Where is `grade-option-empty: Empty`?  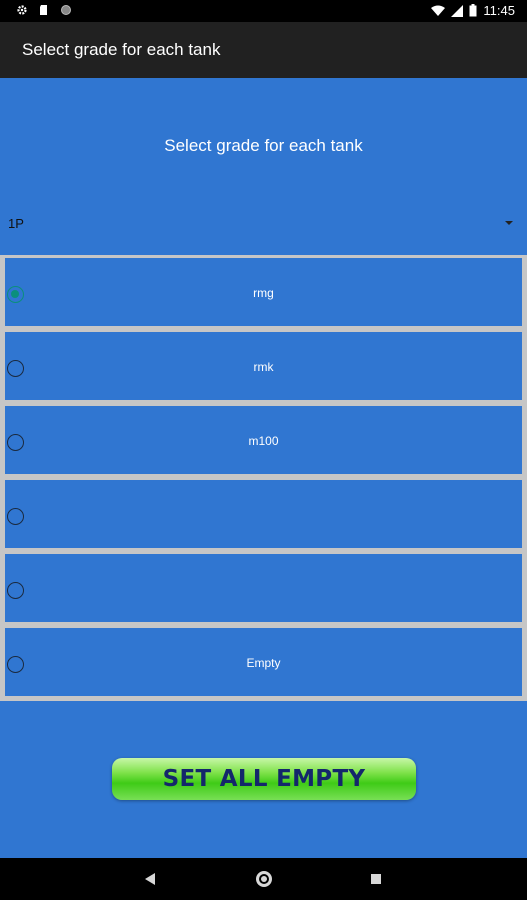
grade-option-empty: Empty is located at coordinates (263, 662).